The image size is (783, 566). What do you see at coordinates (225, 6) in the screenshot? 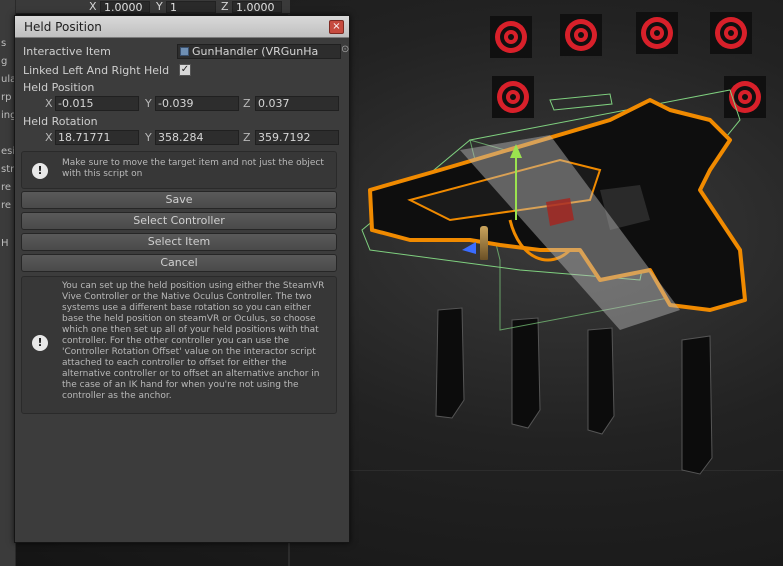
I see `scale-z-label: Z` at bounding box center [225, 6].